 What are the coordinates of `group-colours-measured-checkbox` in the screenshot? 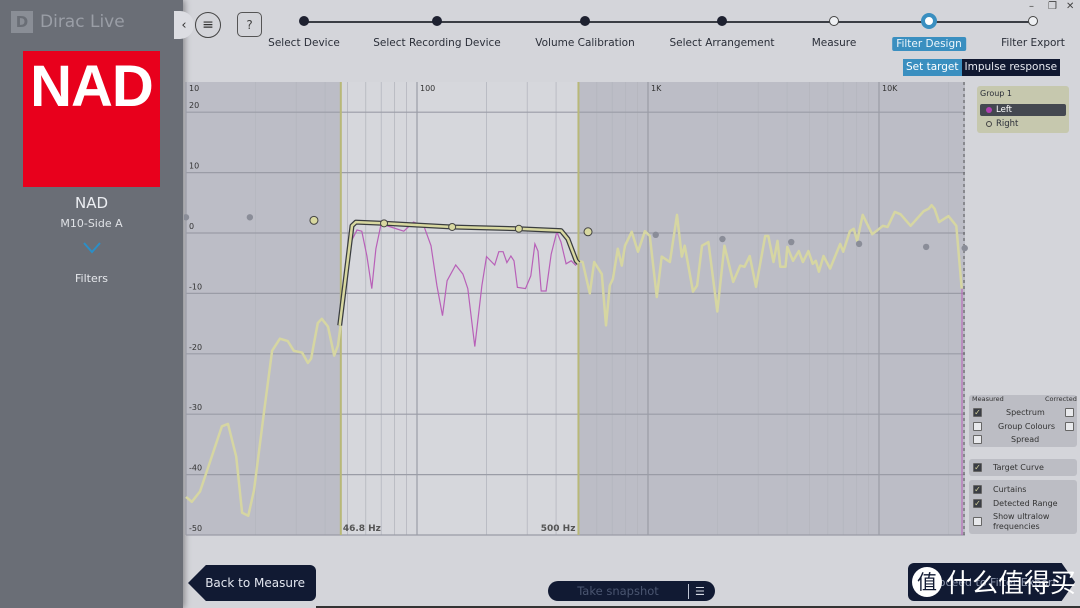 It's located at (977, 426).